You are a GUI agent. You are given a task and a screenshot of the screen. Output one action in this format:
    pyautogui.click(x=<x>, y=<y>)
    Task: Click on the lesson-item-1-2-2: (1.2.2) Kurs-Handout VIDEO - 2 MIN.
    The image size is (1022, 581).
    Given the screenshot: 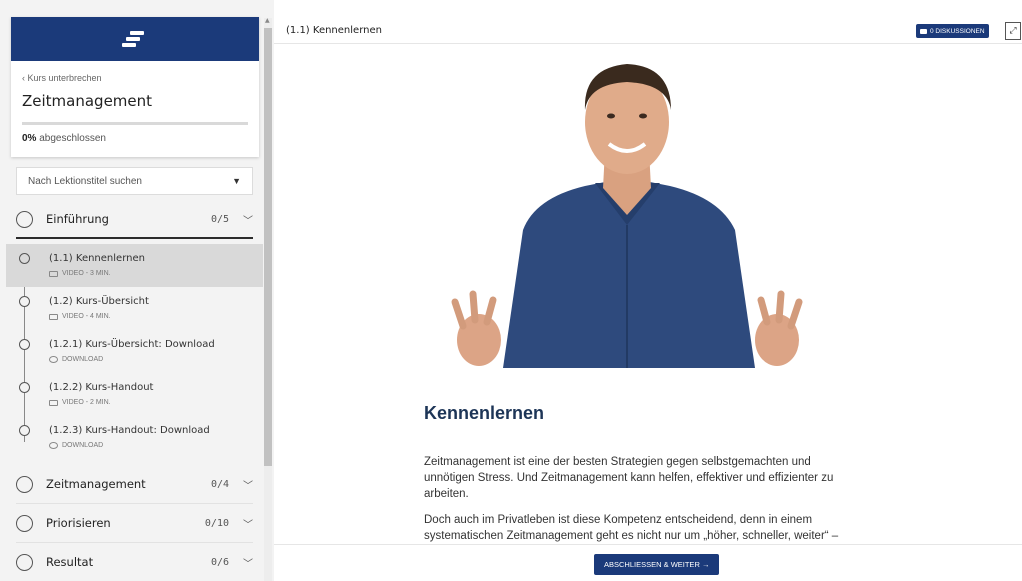 What is the action you would take?
    pyautogui.click(x=134, y=394)
    